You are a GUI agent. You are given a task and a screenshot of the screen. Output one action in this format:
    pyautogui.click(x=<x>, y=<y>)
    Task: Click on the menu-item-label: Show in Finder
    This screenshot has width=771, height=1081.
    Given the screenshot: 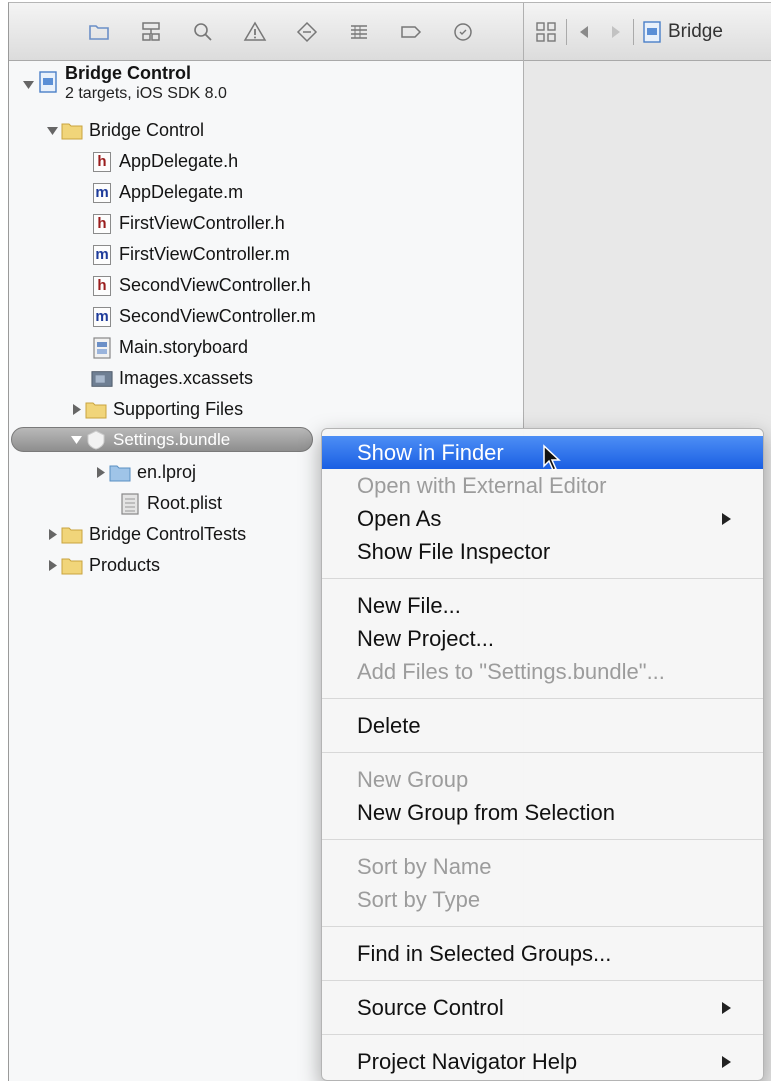 What is the action you would take?
    pyautogui.click(x=430, y=452)
    